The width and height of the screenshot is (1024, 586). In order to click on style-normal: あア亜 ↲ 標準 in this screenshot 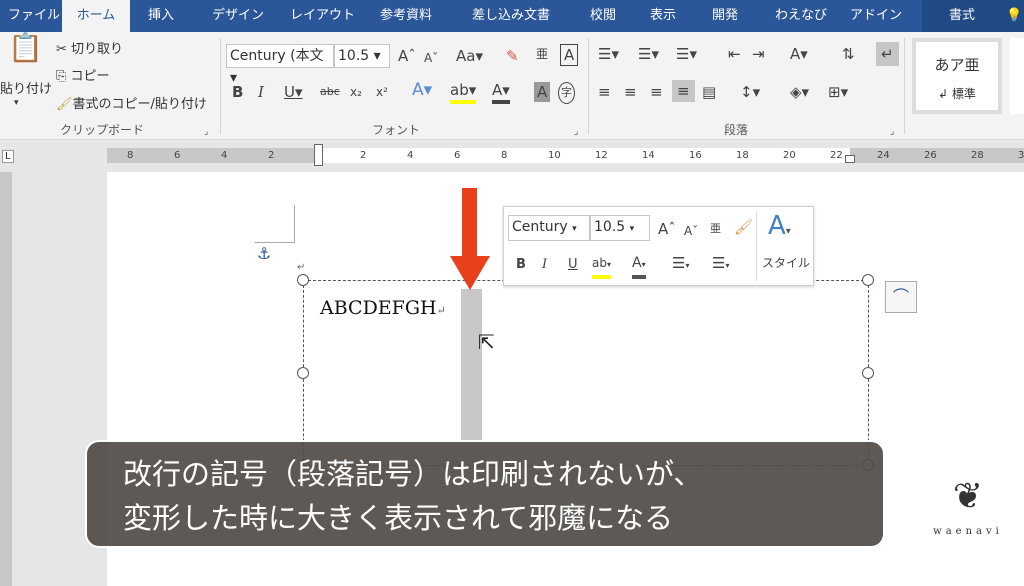, I will do `click(957, 76)`.